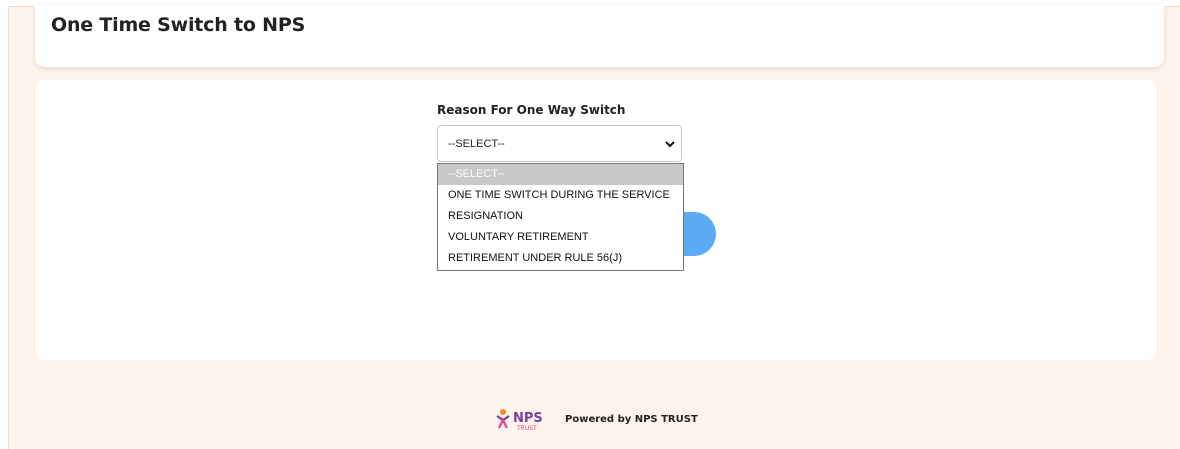 The height and width of the screenshot is (449, 1180). I want to click on title-card: One Time Switch to NPS, so click(599, 36).